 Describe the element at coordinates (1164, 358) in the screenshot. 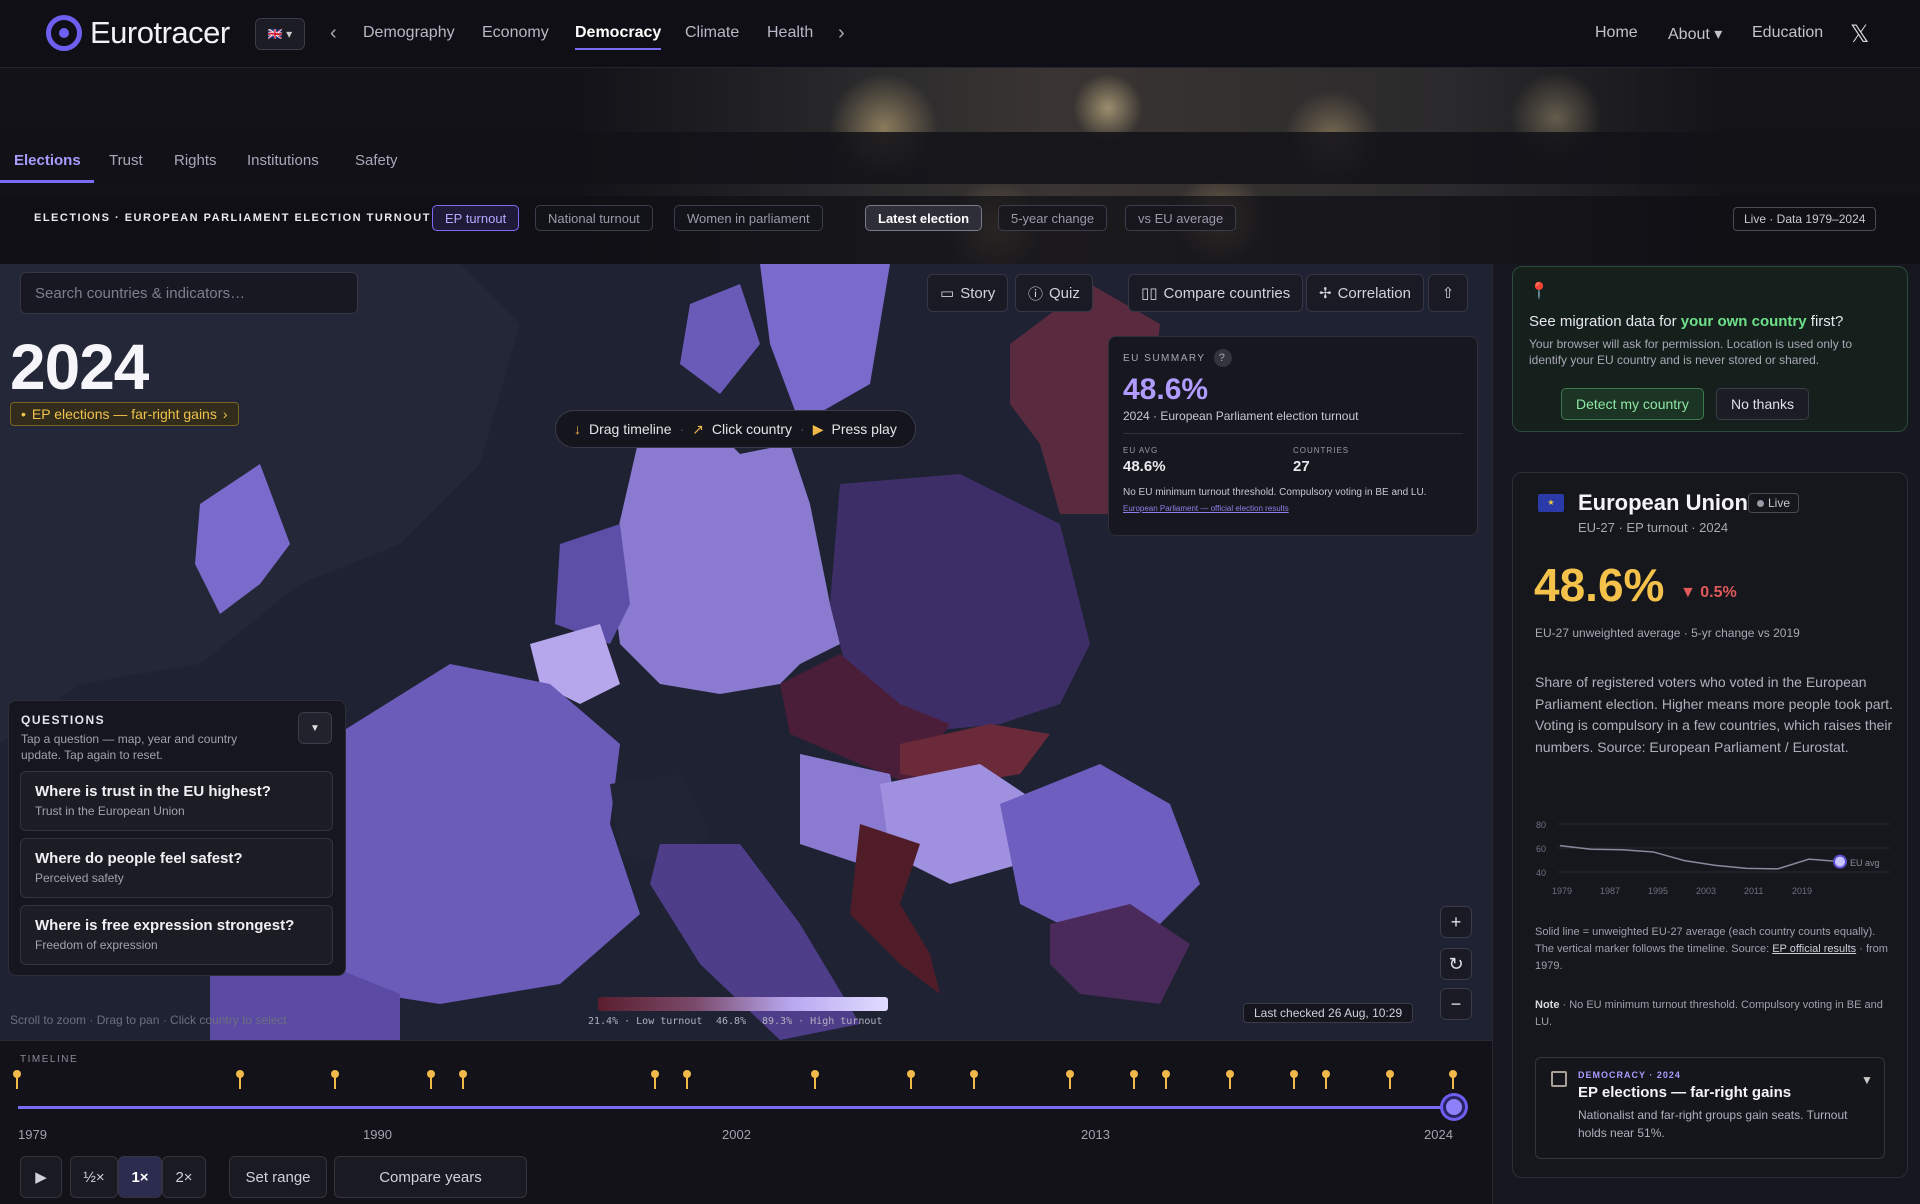

I see `summary-heading: EU SUMMARY` at that location.